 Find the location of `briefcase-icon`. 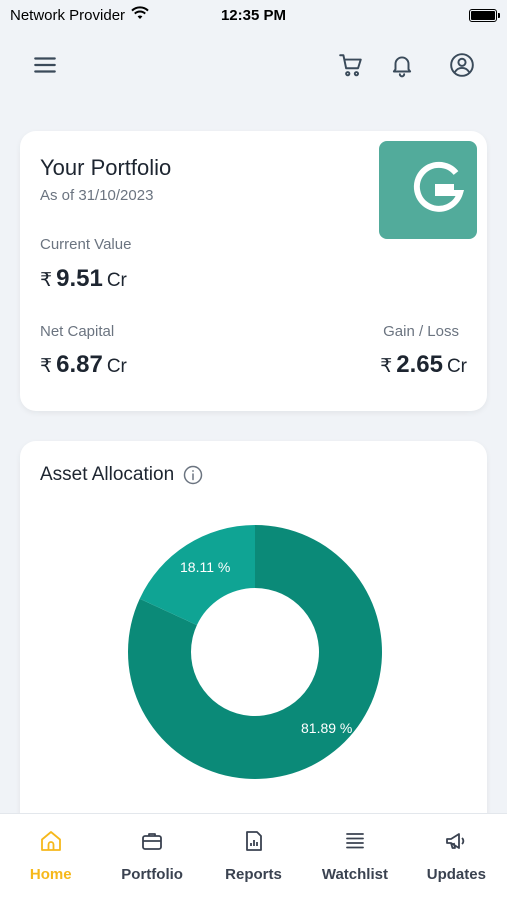

briefcase-icon is located at coordinates (152, 843).